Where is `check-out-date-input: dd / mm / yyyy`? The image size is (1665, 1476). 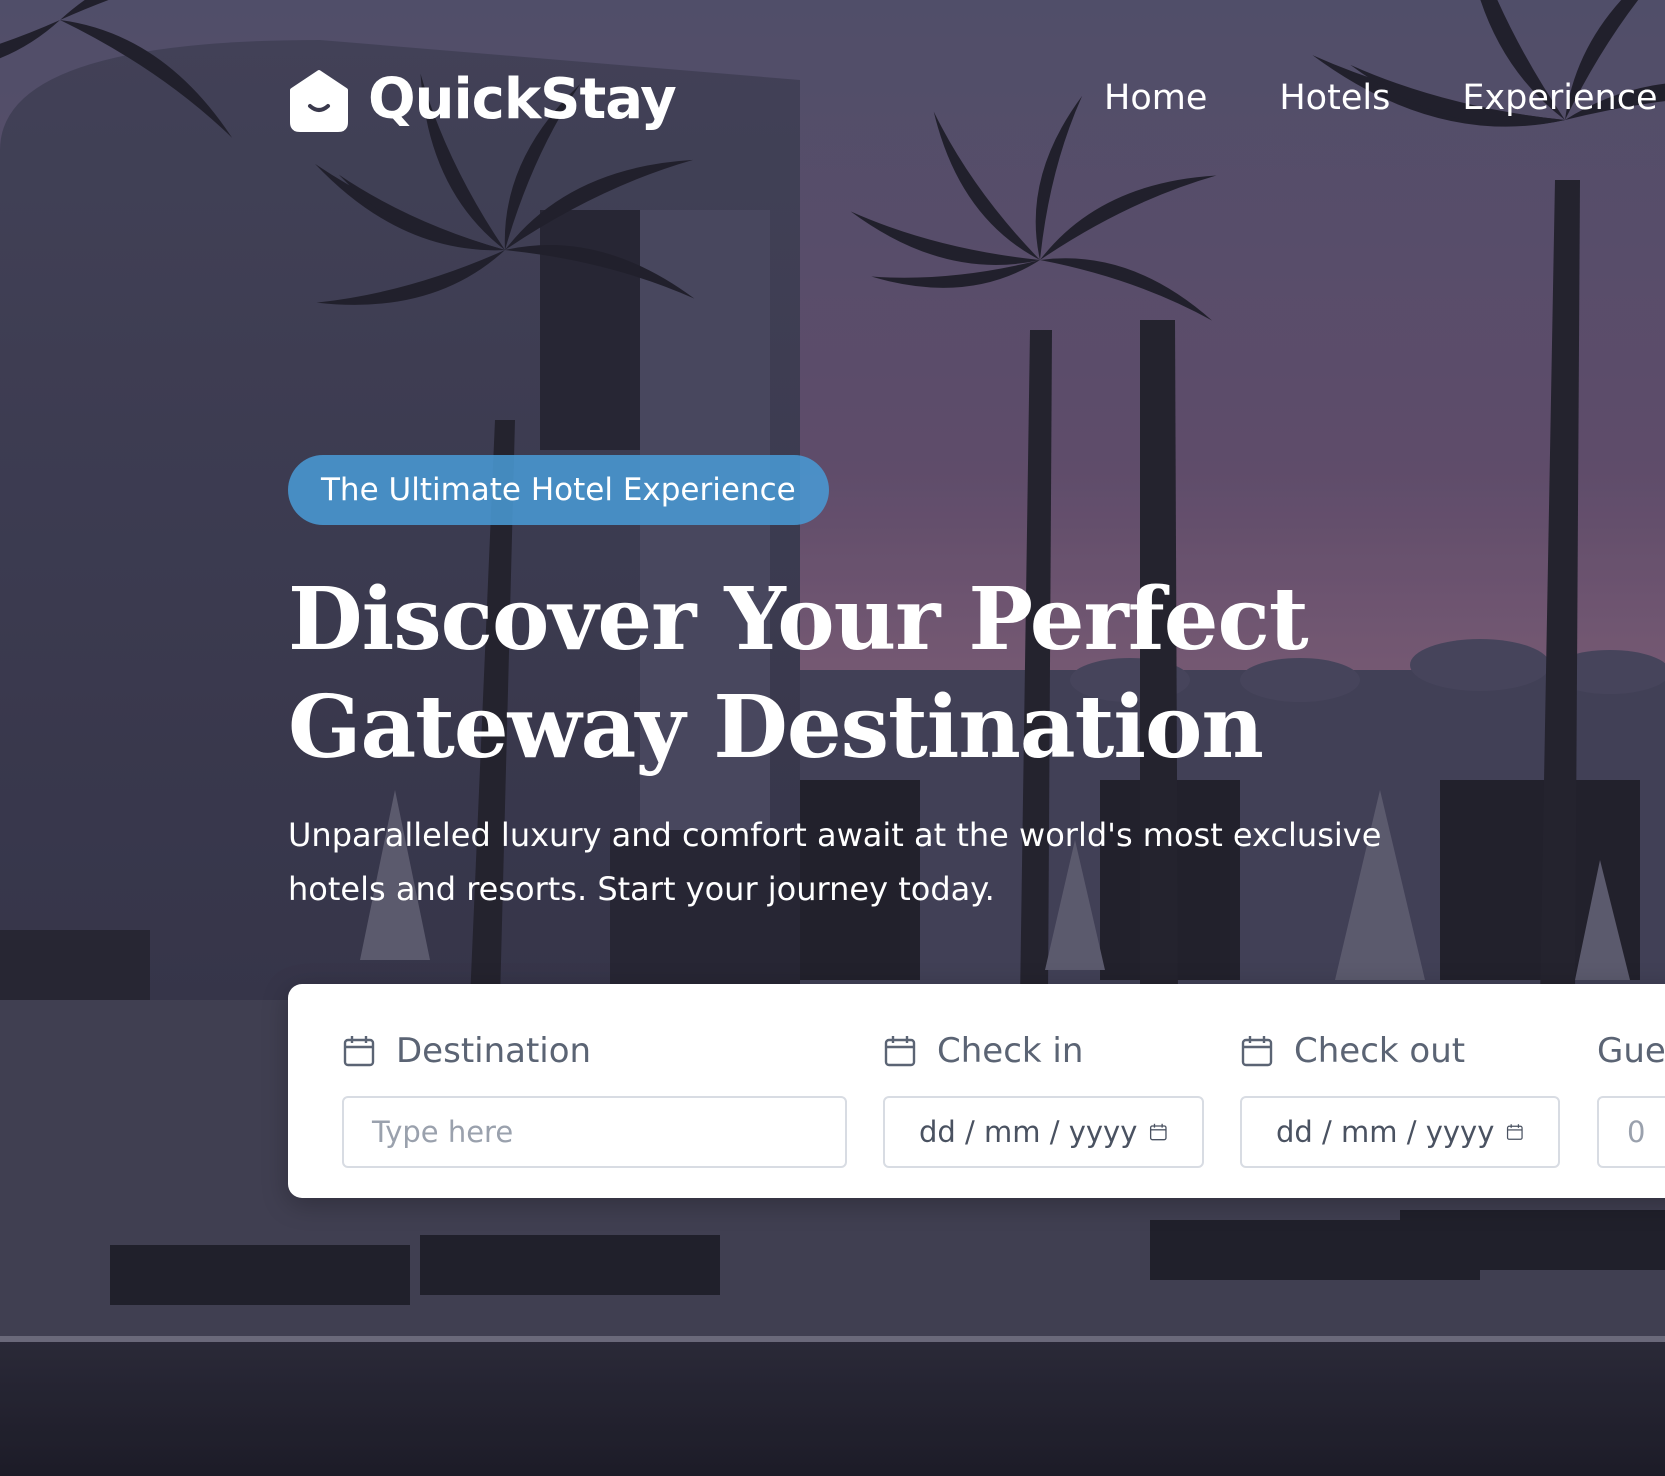
check-out-date-input: dd / mm / yyyy is located at coordinates (1400, 1132).